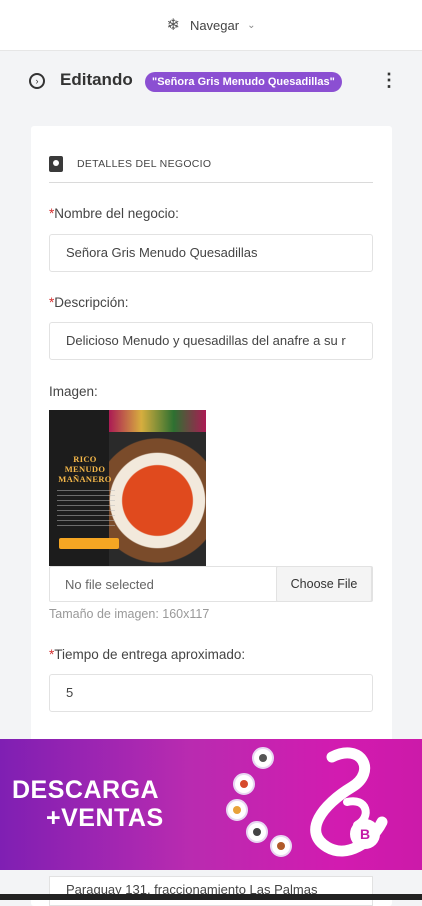 Image resolution: width=422 pixels, height=906 pixels. Describe the element at coordinates (214, 25) in the screenshot. I see `nav-label: Navegar` at that location.